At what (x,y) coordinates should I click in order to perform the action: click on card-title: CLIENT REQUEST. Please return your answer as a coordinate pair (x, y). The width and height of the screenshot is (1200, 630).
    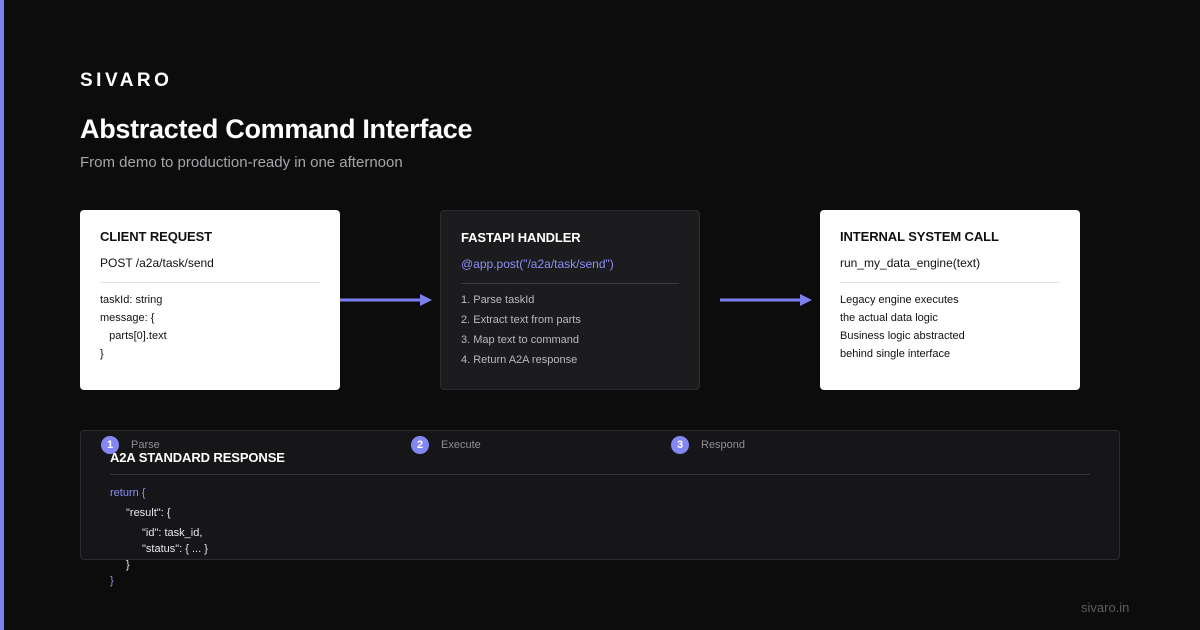
    Looking at the image, I should click on (156, 236).